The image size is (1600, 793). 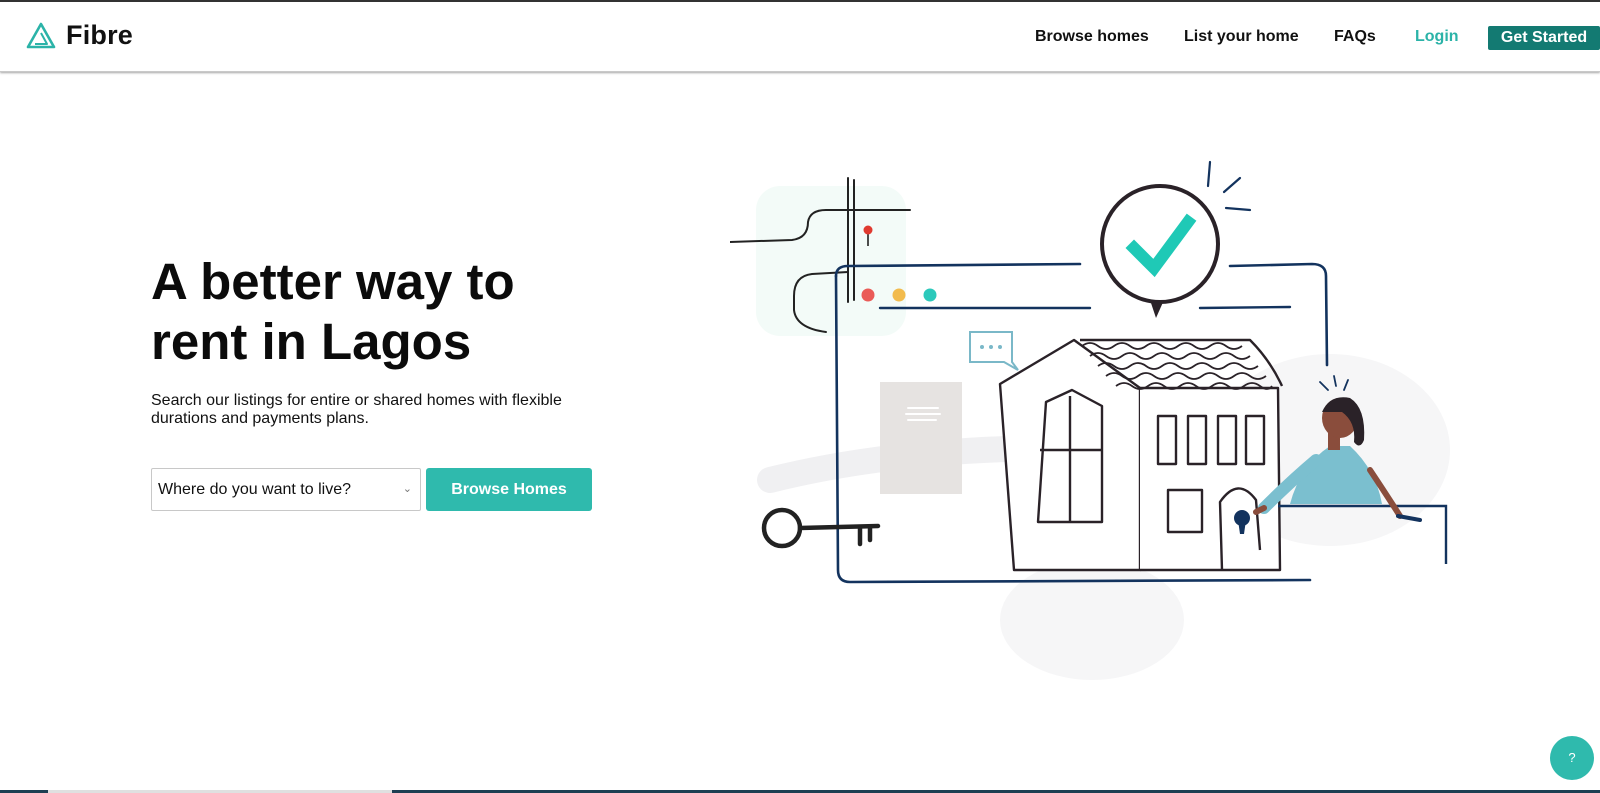 What do you see at coordinates (921, 438) in the screenshot?
I see `document-card` at bounding box center [921, 438].